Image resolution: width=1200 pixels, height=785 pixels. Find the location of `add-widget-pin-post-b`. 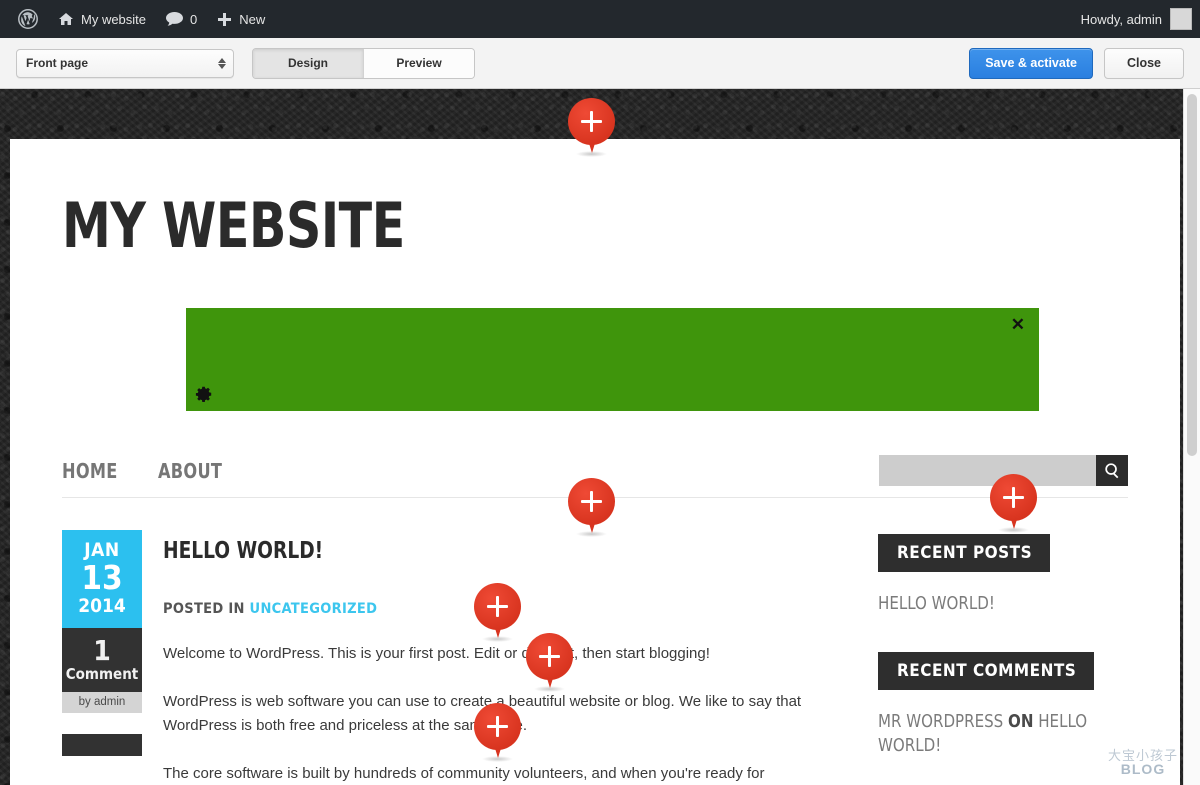

add-widget-pin-post-b is located at coordinates (549, 663).